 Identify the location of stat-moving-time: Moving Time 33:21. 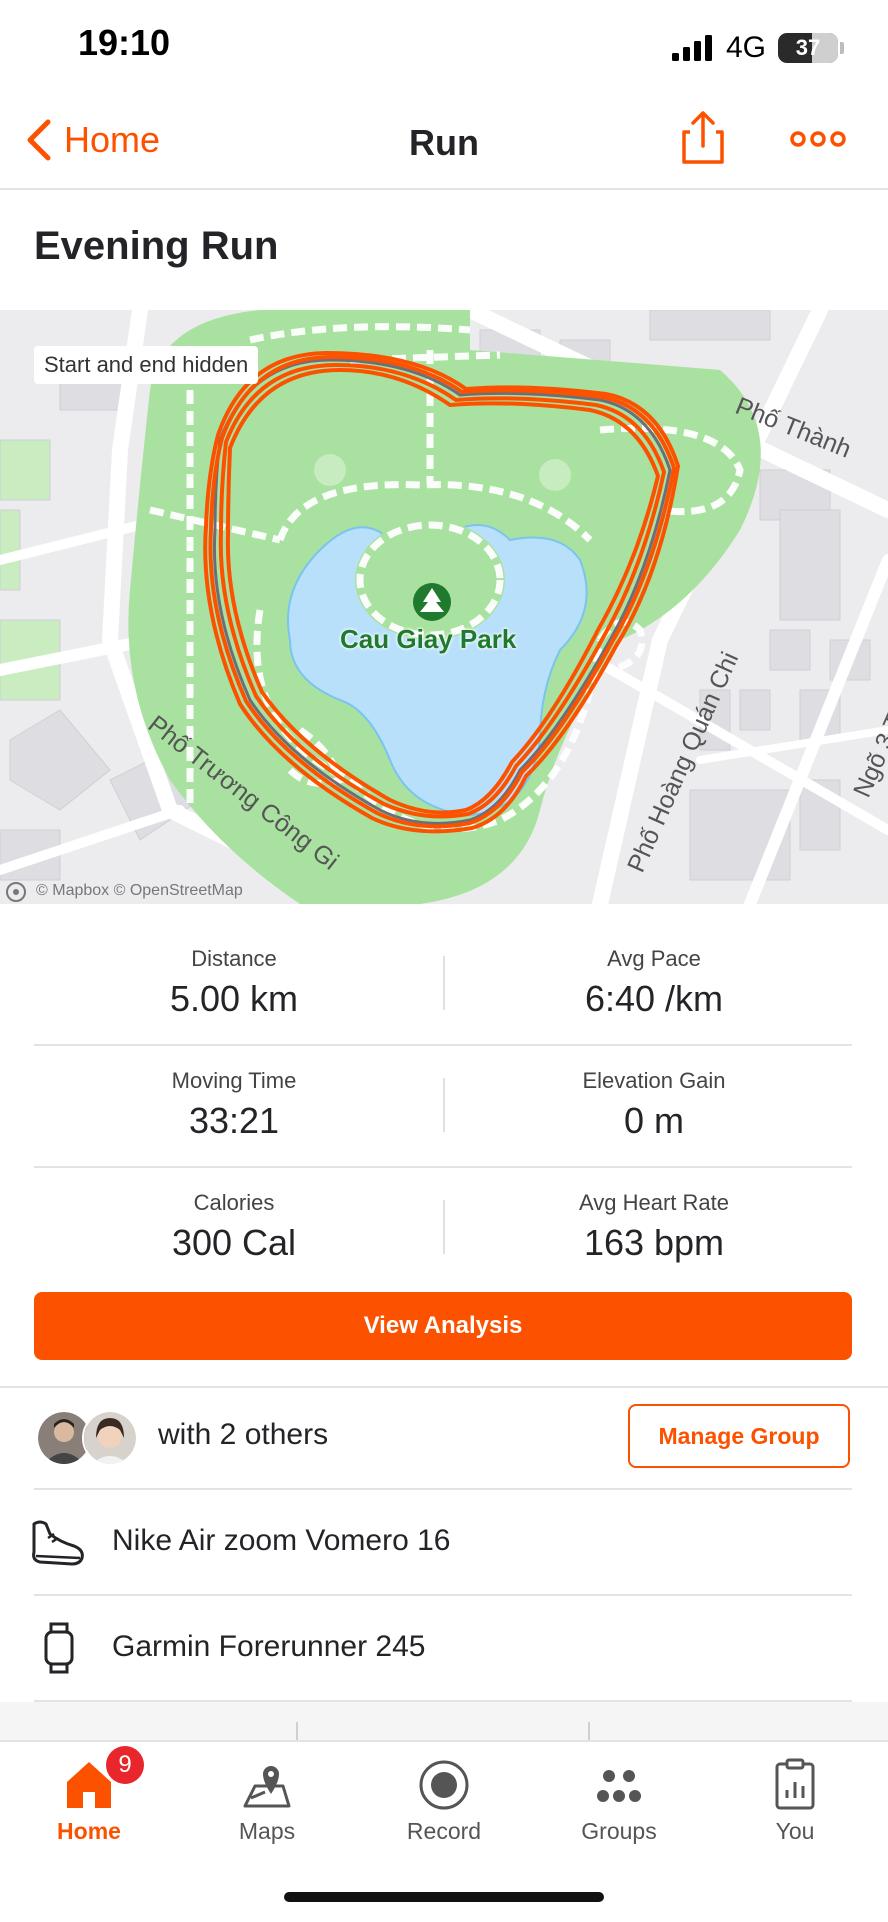
(234, 1105).